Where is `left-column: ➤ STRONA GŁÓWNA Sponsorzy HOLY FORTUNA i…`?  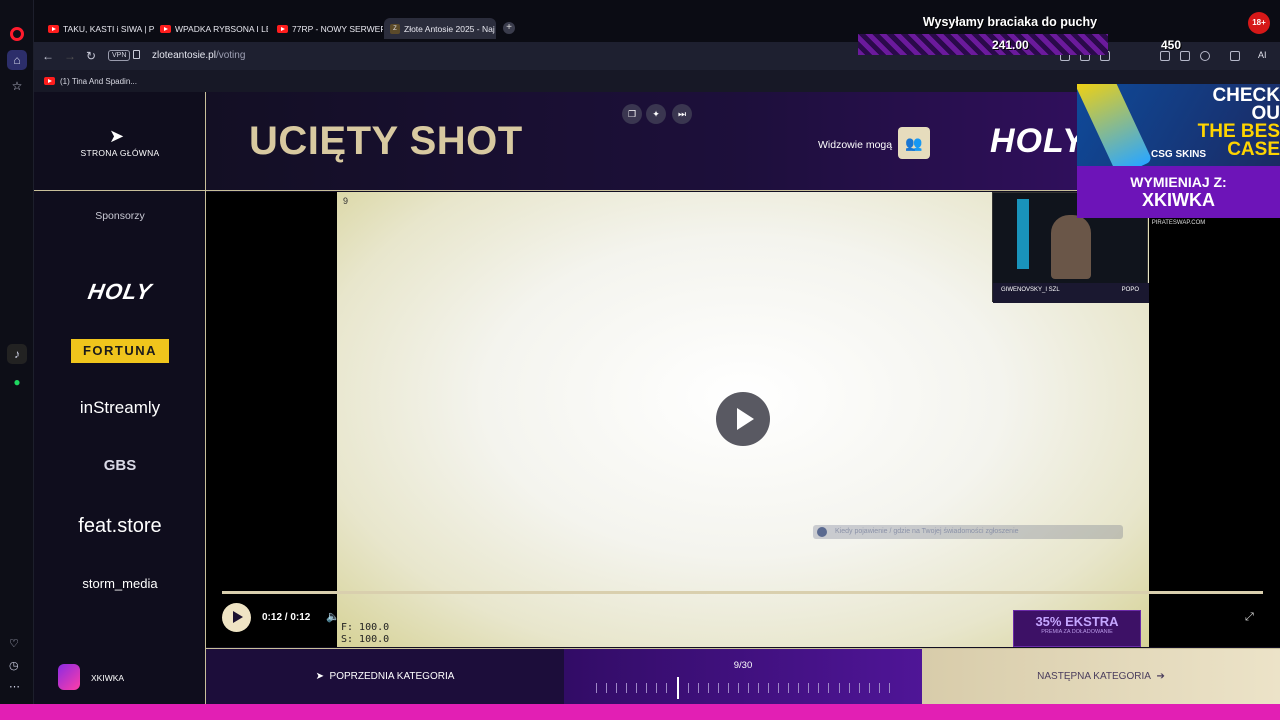
left-column: ➤ STRONA GŁÓWNA Sponsorzy HOLY FORTUNA i… is located at coordinates (120, 398).